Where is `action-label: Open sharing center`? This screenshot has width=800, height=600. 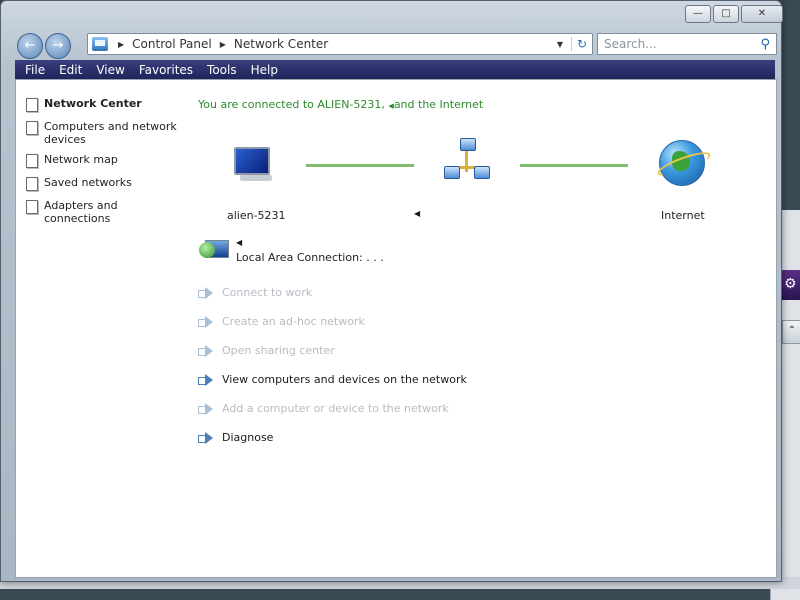
action-label: Open sharing center is located at coordinates (278, 350).